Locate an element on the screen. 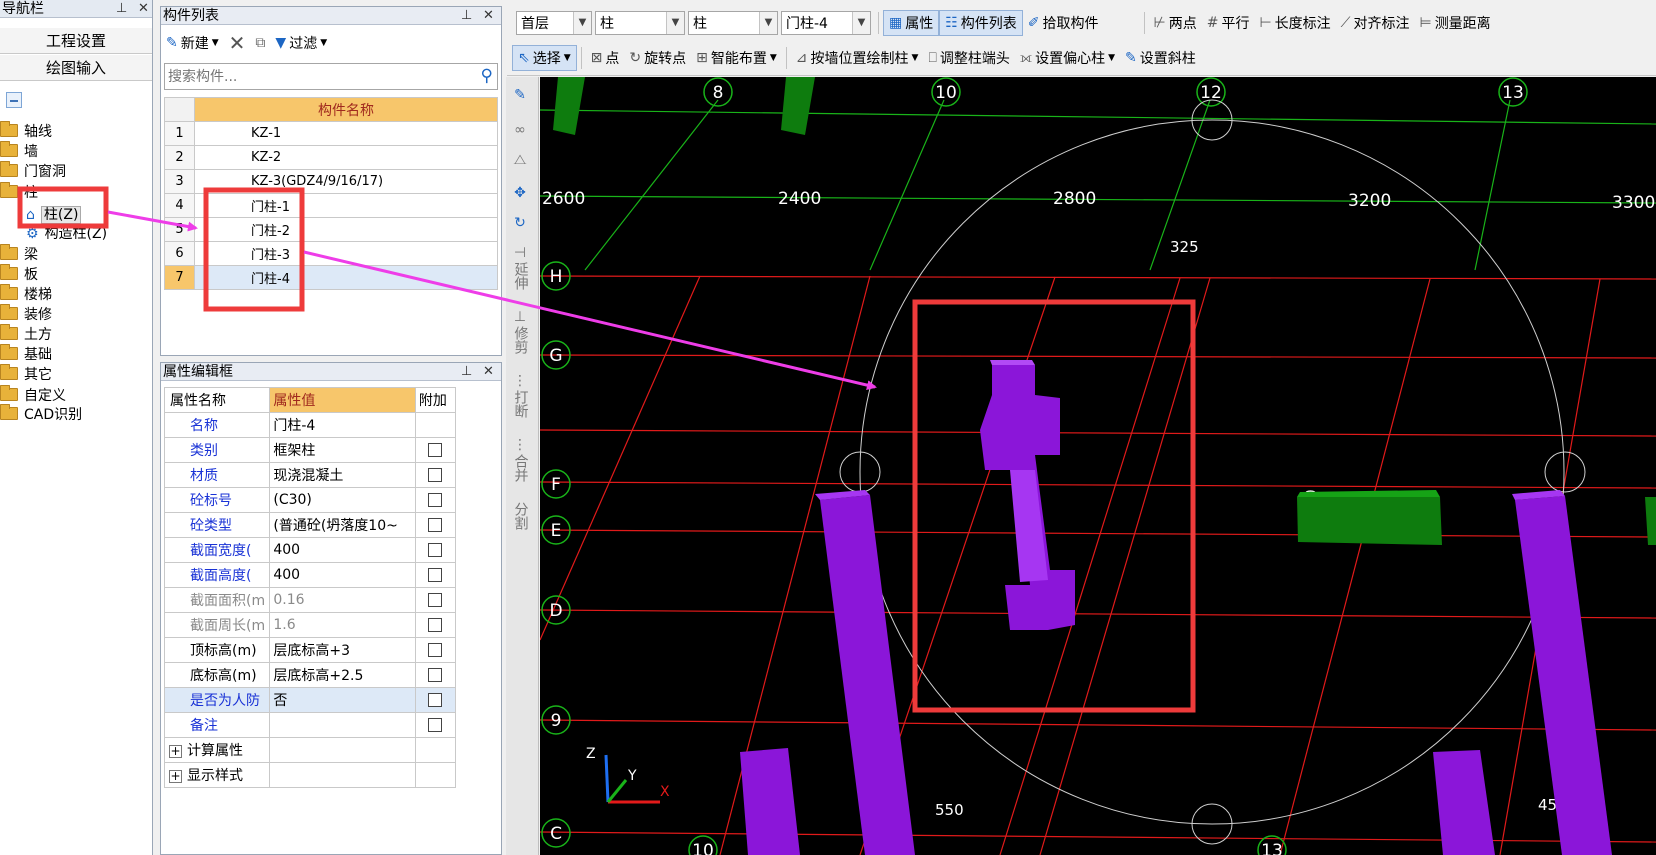  column-header: 构件名称 is located at coordinates (346, 109).